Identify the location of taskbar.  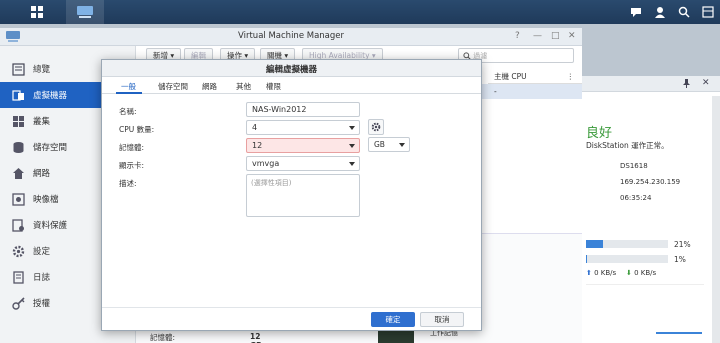
(360, 12).